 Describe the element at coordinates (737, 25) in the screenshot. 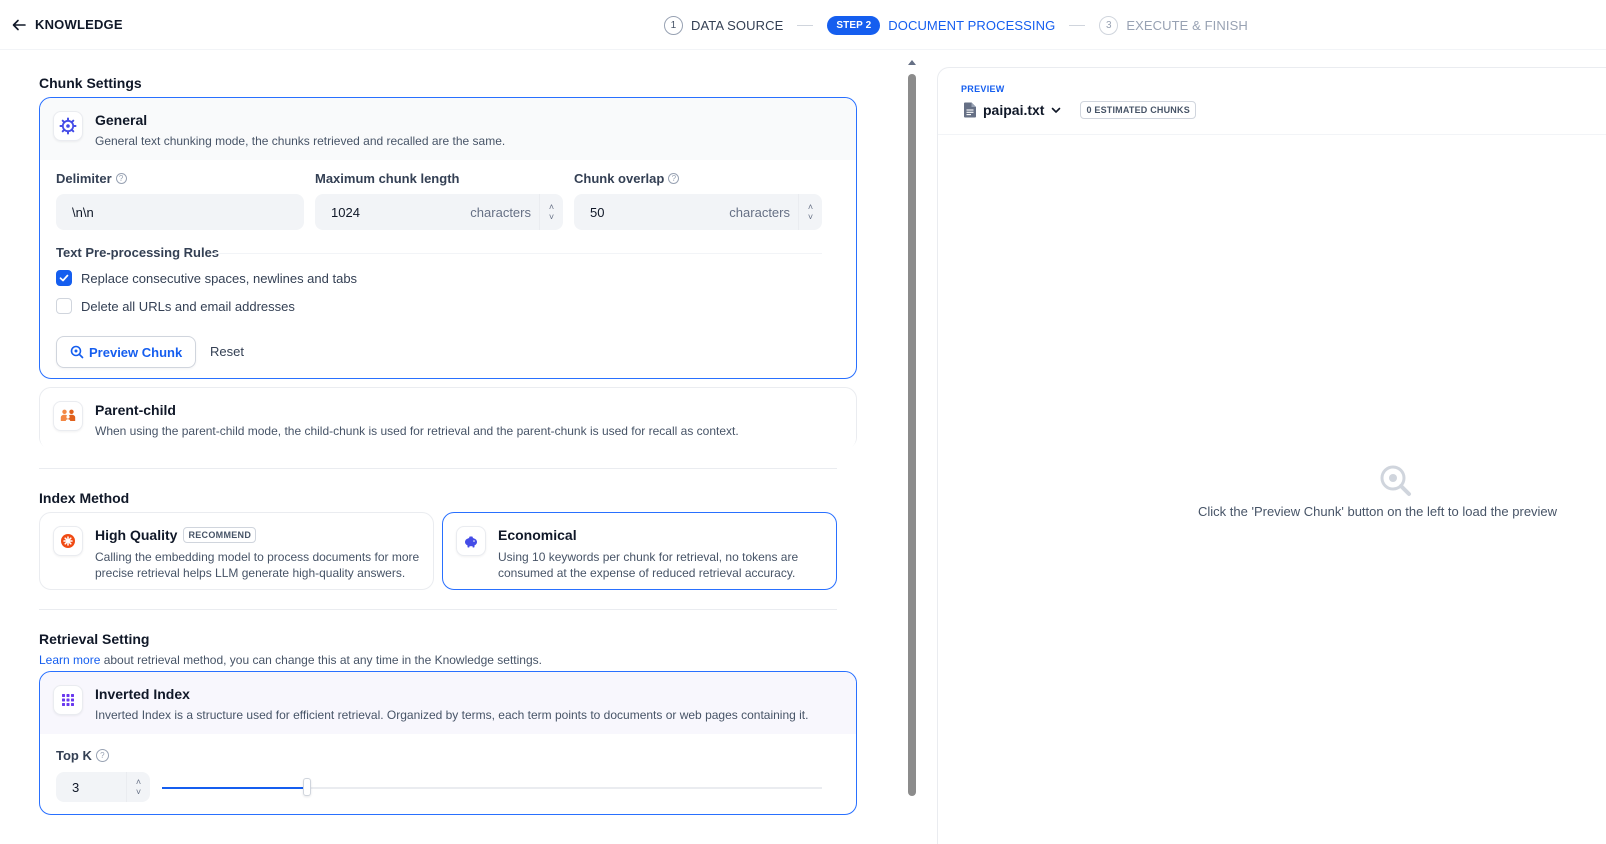

I see `step-label: DATA SOURCE` at that location.